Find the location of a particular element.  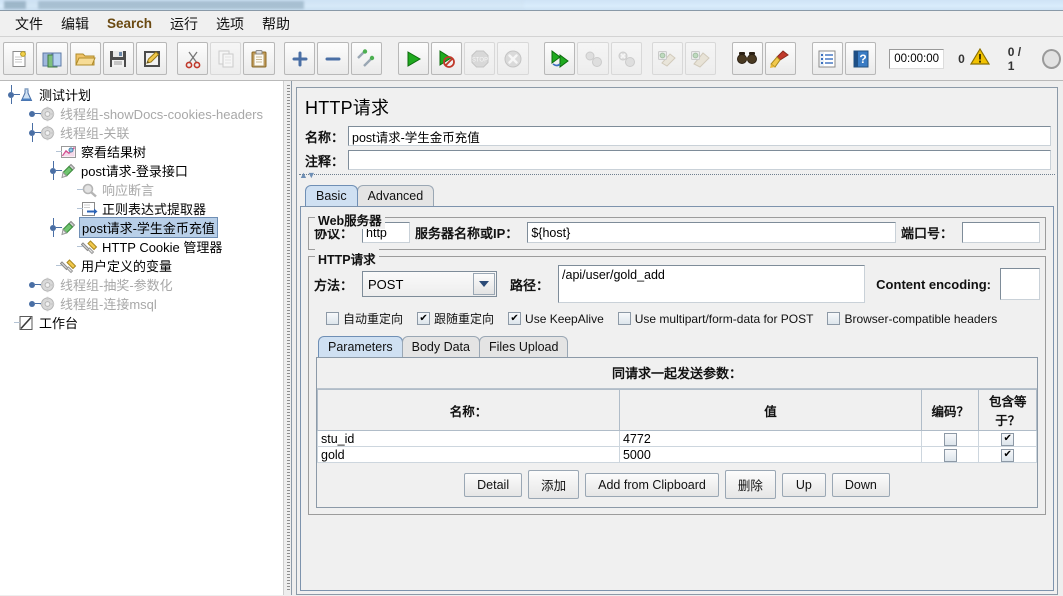

option-item-4: Browser-compatible headers is located at coordinates (912, 319).